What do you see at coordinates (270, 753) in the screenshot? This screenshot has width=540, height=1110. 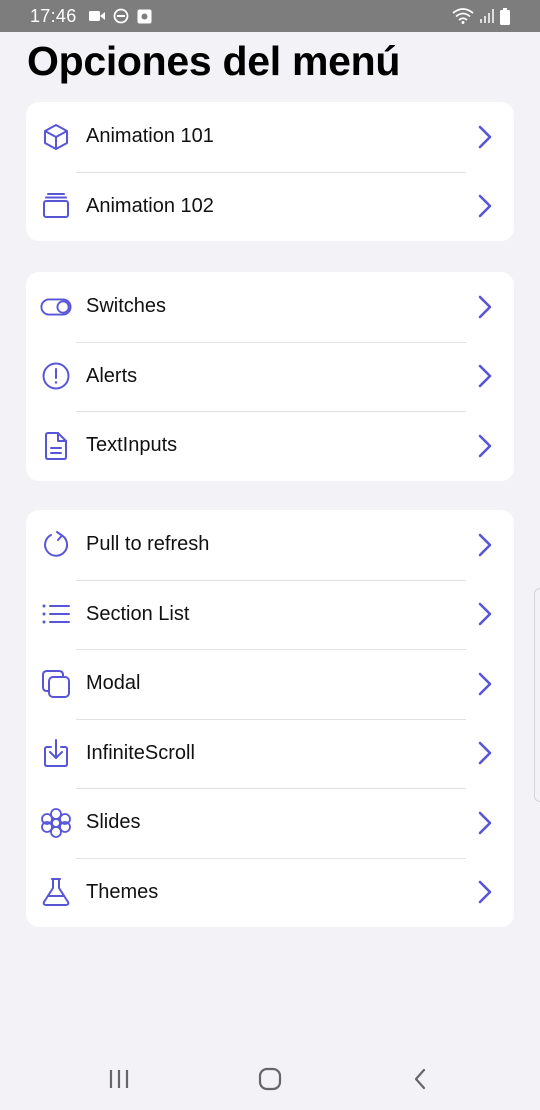 I see `menu-item-infinitescroll: InfiniteScroll` at bounding box center [270, 753].